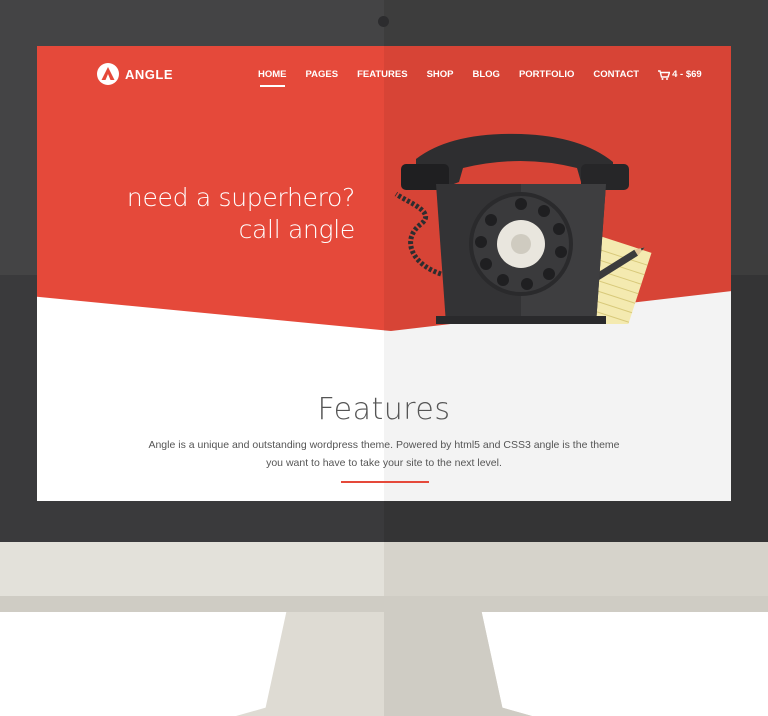 This screenshot has width=768, height=716. What do you see at coordinates (486, 74) in the screenshot?
I see `nav-blog: BLOG` at bounding box center [486, 74].